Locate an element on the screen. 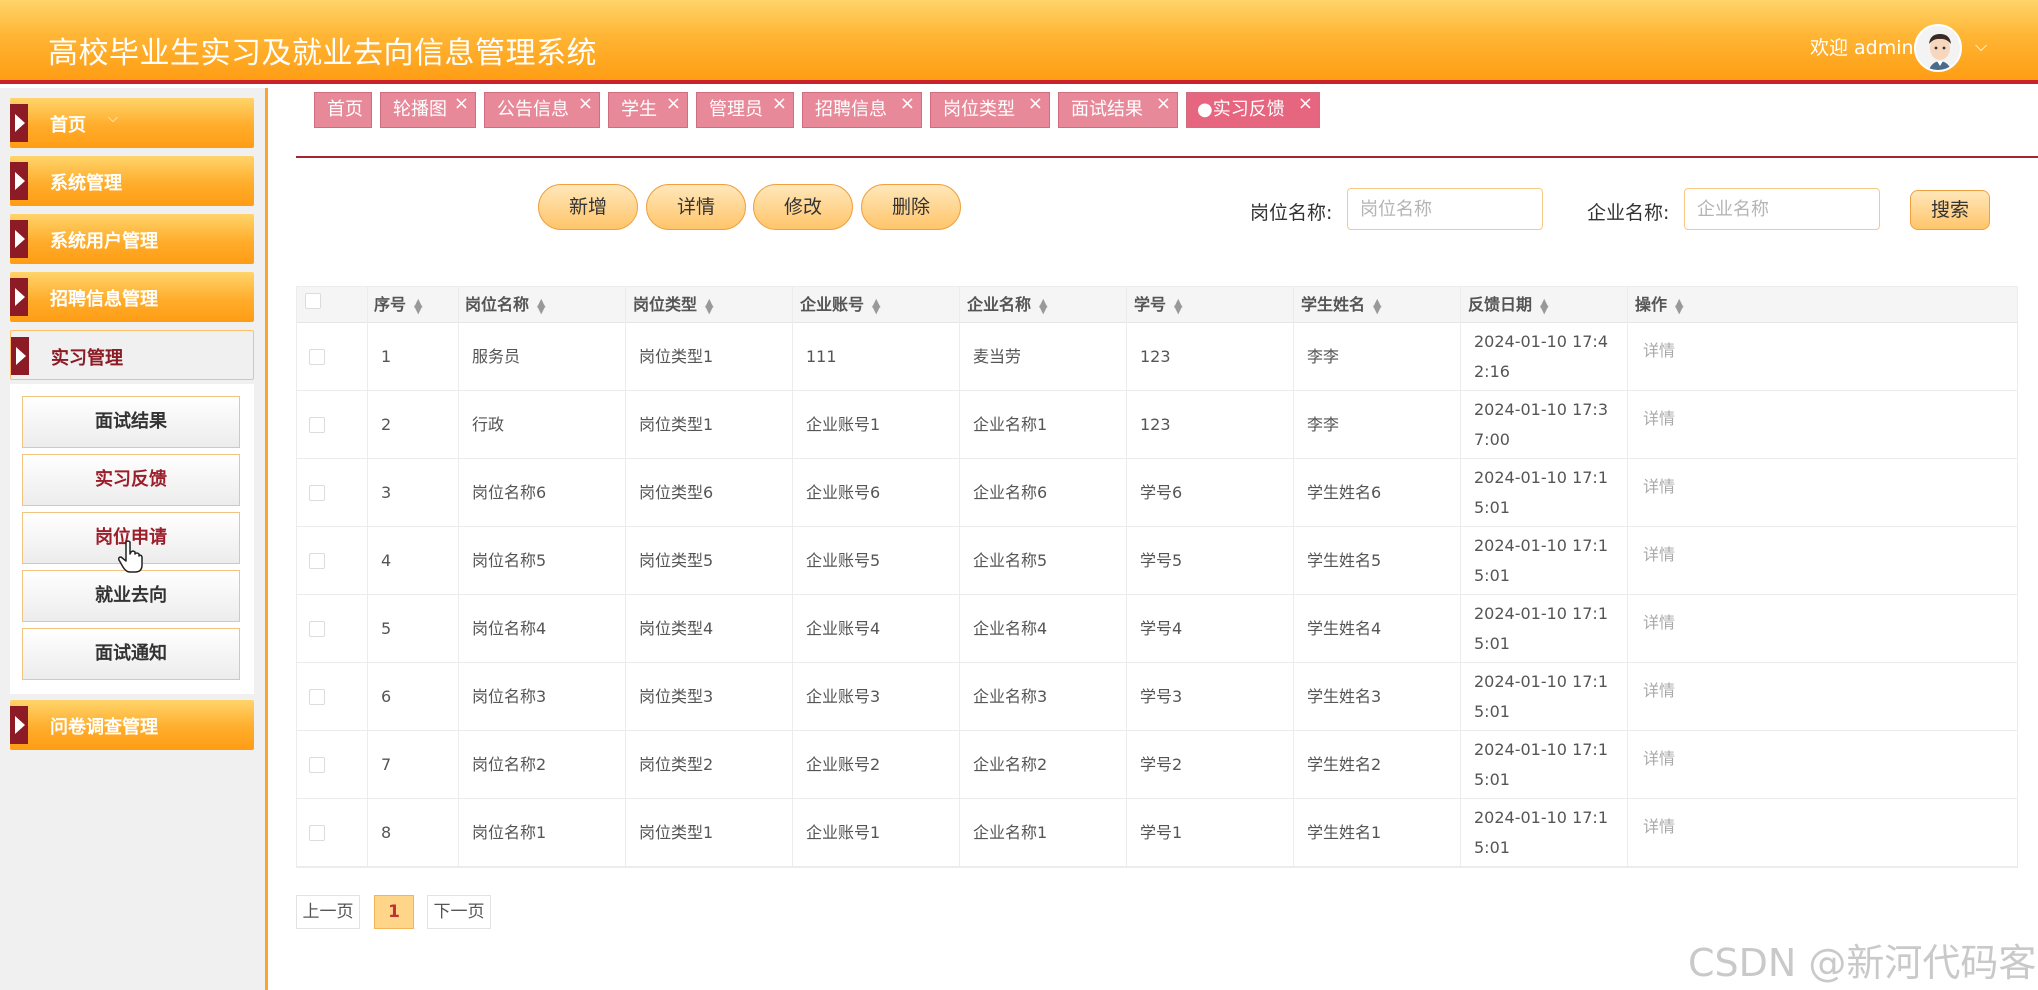 The image size is (2038, 990). column-header-label: 序号 is located at coordinates (390, 304).